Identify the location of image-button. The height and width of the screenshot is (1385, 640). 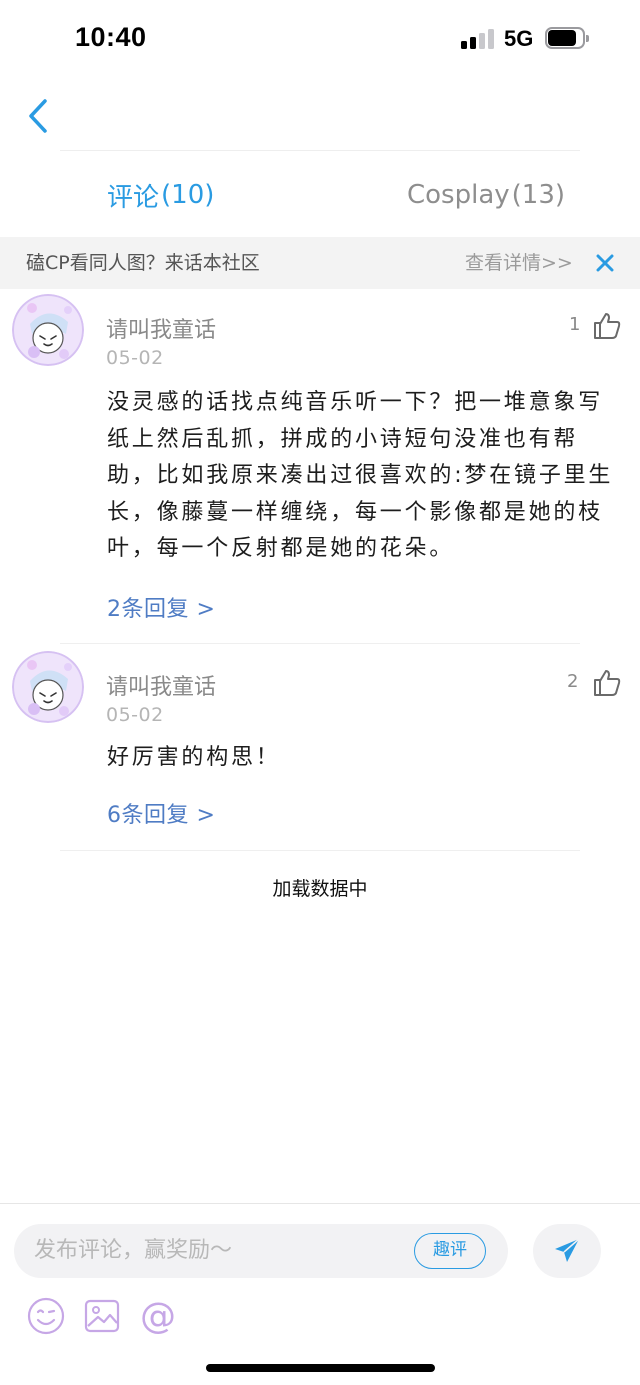
(102, 1316).